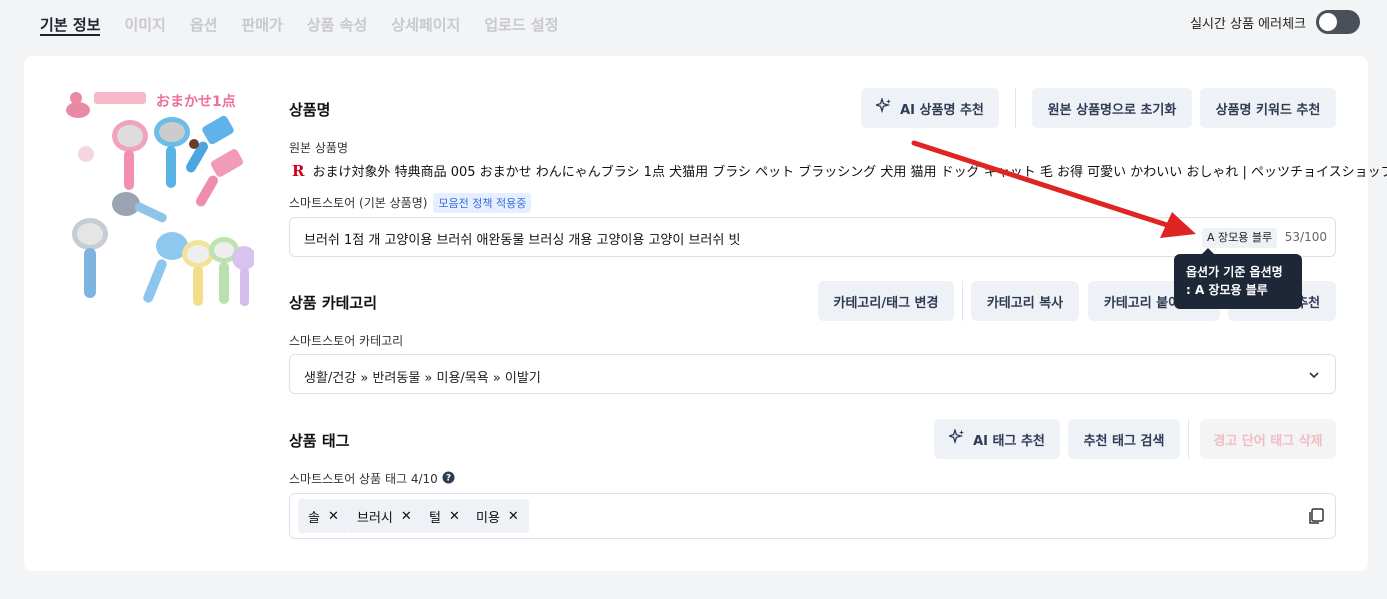  Describe the element at coordinates (1227, 290) in the screenshot. I see `tooltip-line2: : A 장모용 블루` at that location.